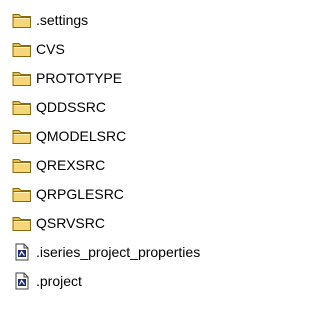 This screenshot has height=312, width=320. I want to click on tree-item-qrexsrc: QREXSRC, so click(59, 165).